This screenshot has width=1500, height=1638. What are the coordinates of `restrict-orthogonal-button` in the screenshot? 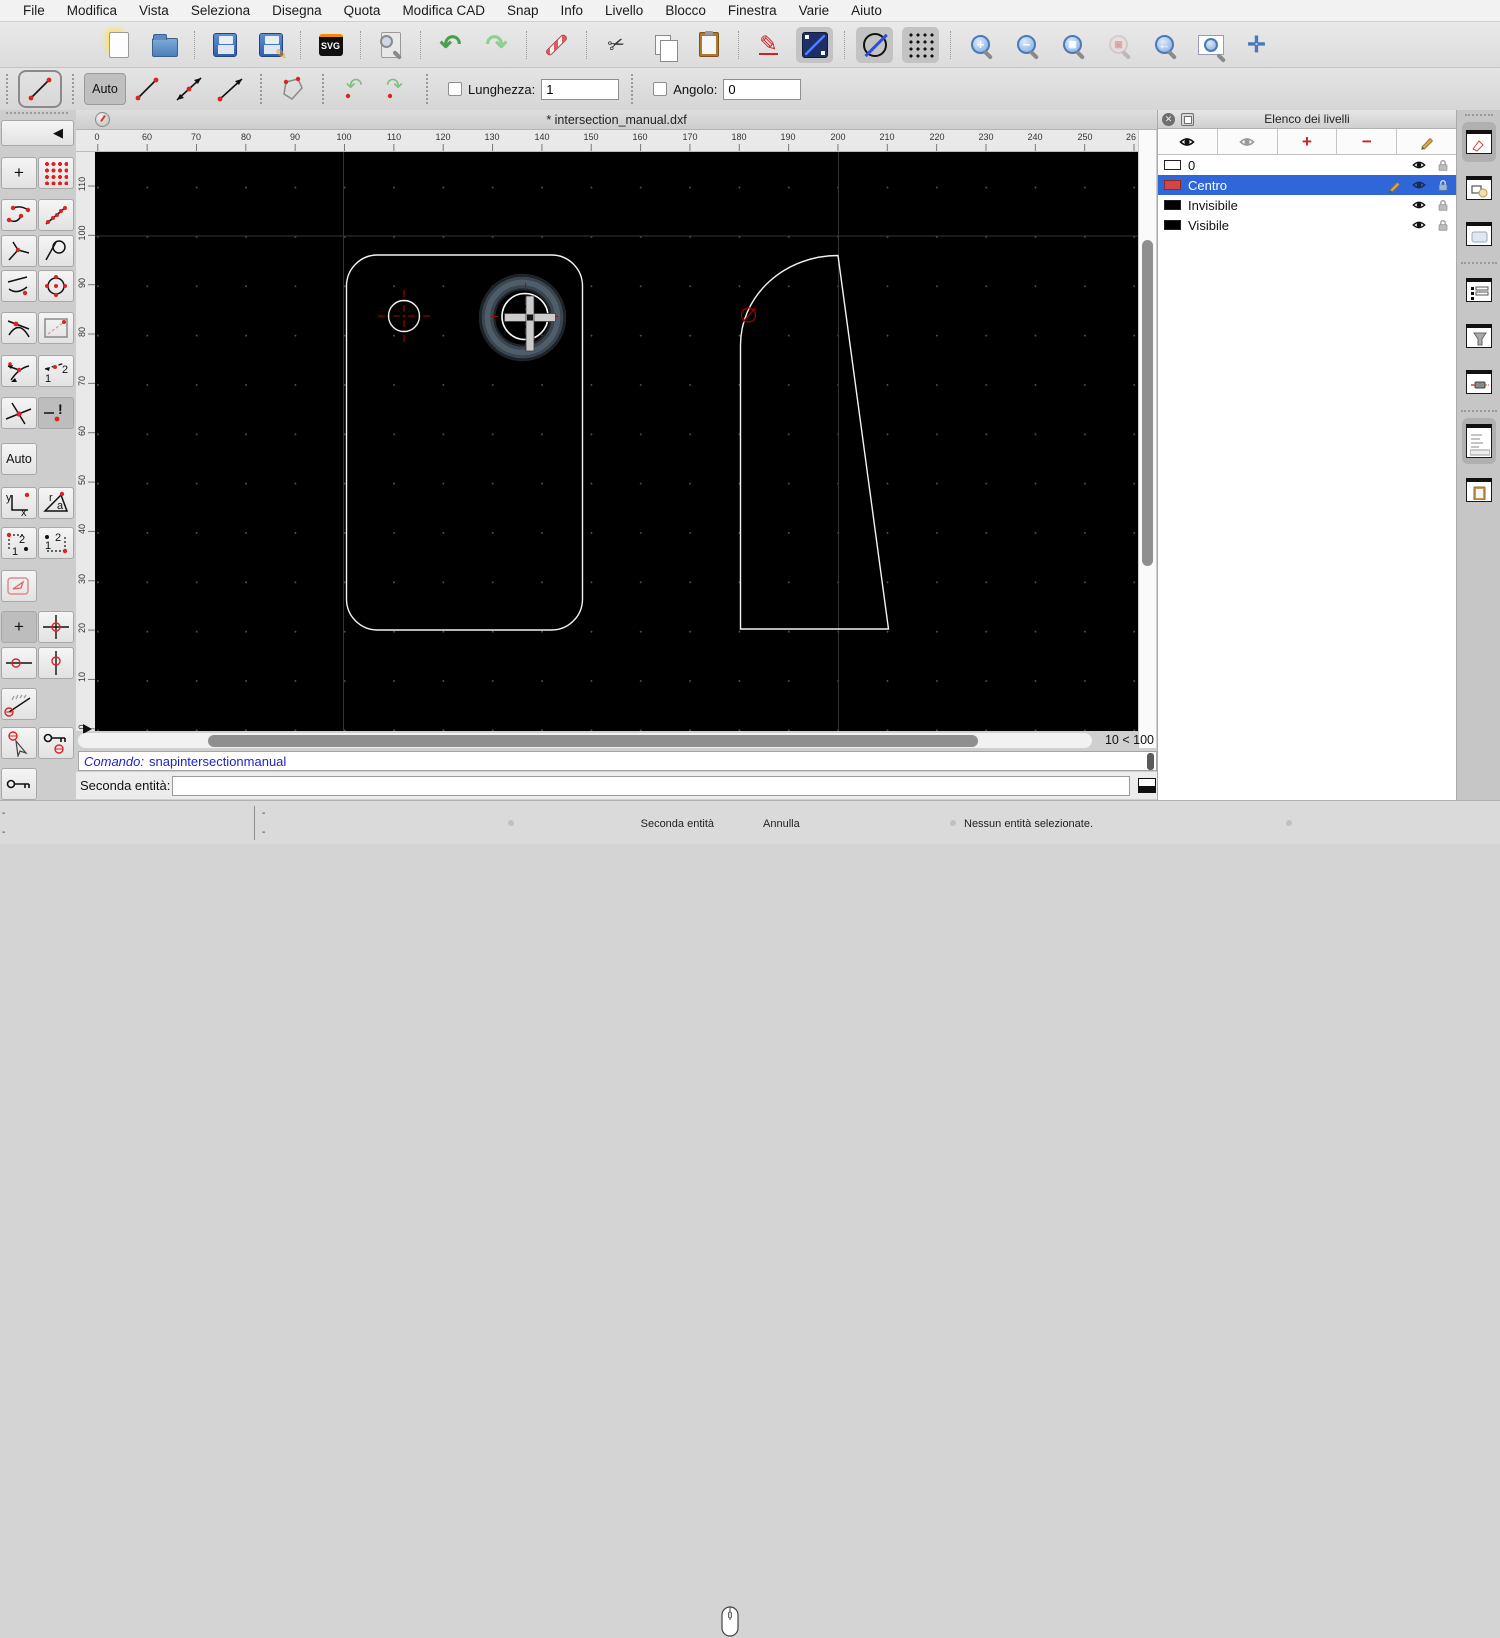 It's located at (56, 627).